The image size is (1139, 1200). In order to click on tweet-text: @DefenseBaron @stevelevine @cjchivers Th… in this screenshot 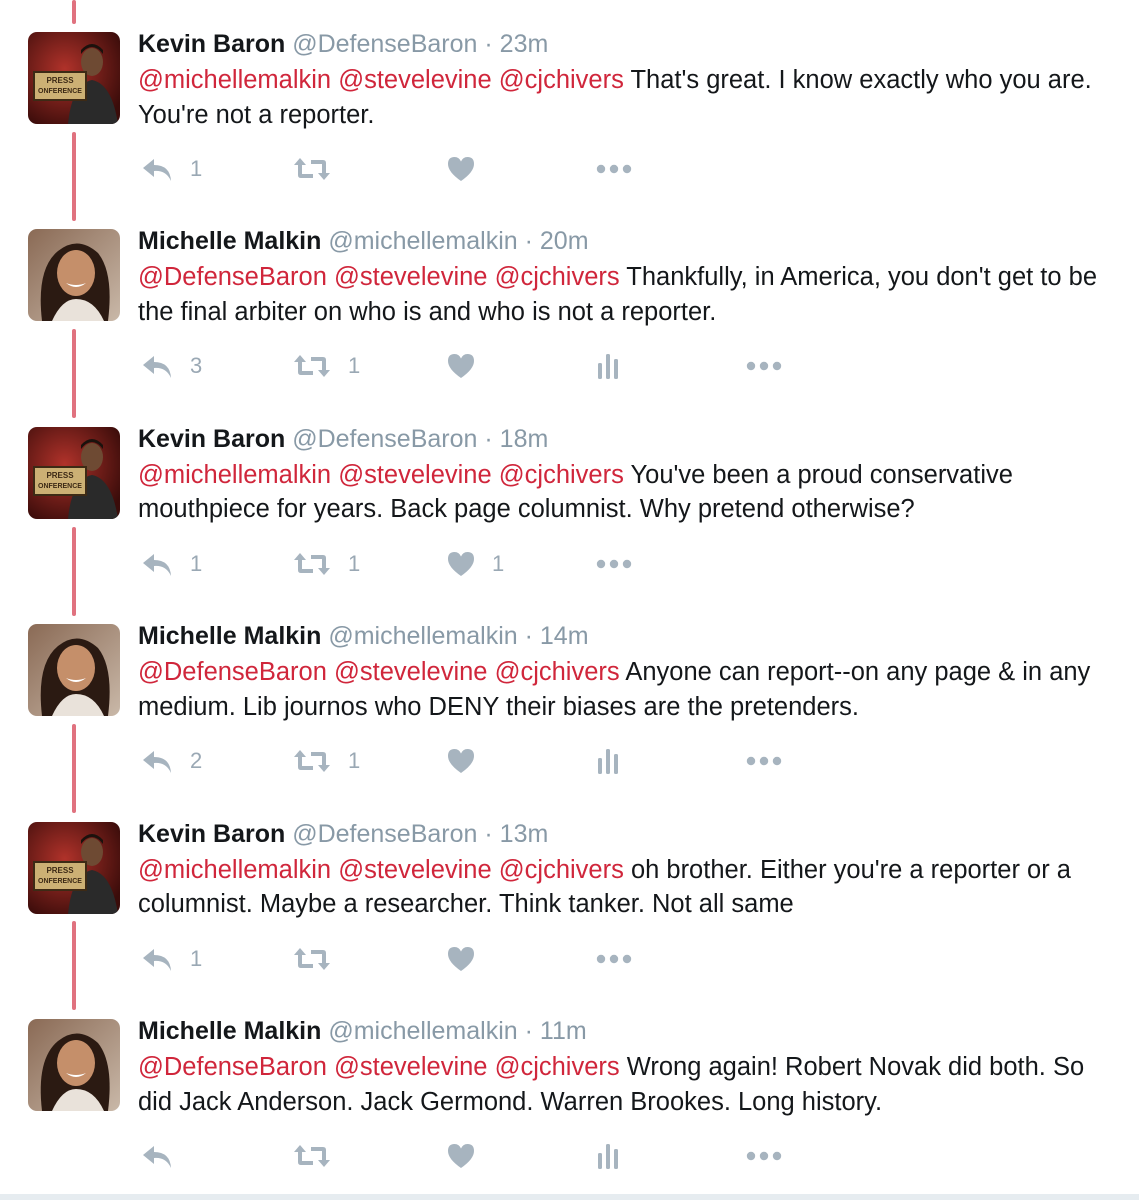, I will do `click(625, 294)`.